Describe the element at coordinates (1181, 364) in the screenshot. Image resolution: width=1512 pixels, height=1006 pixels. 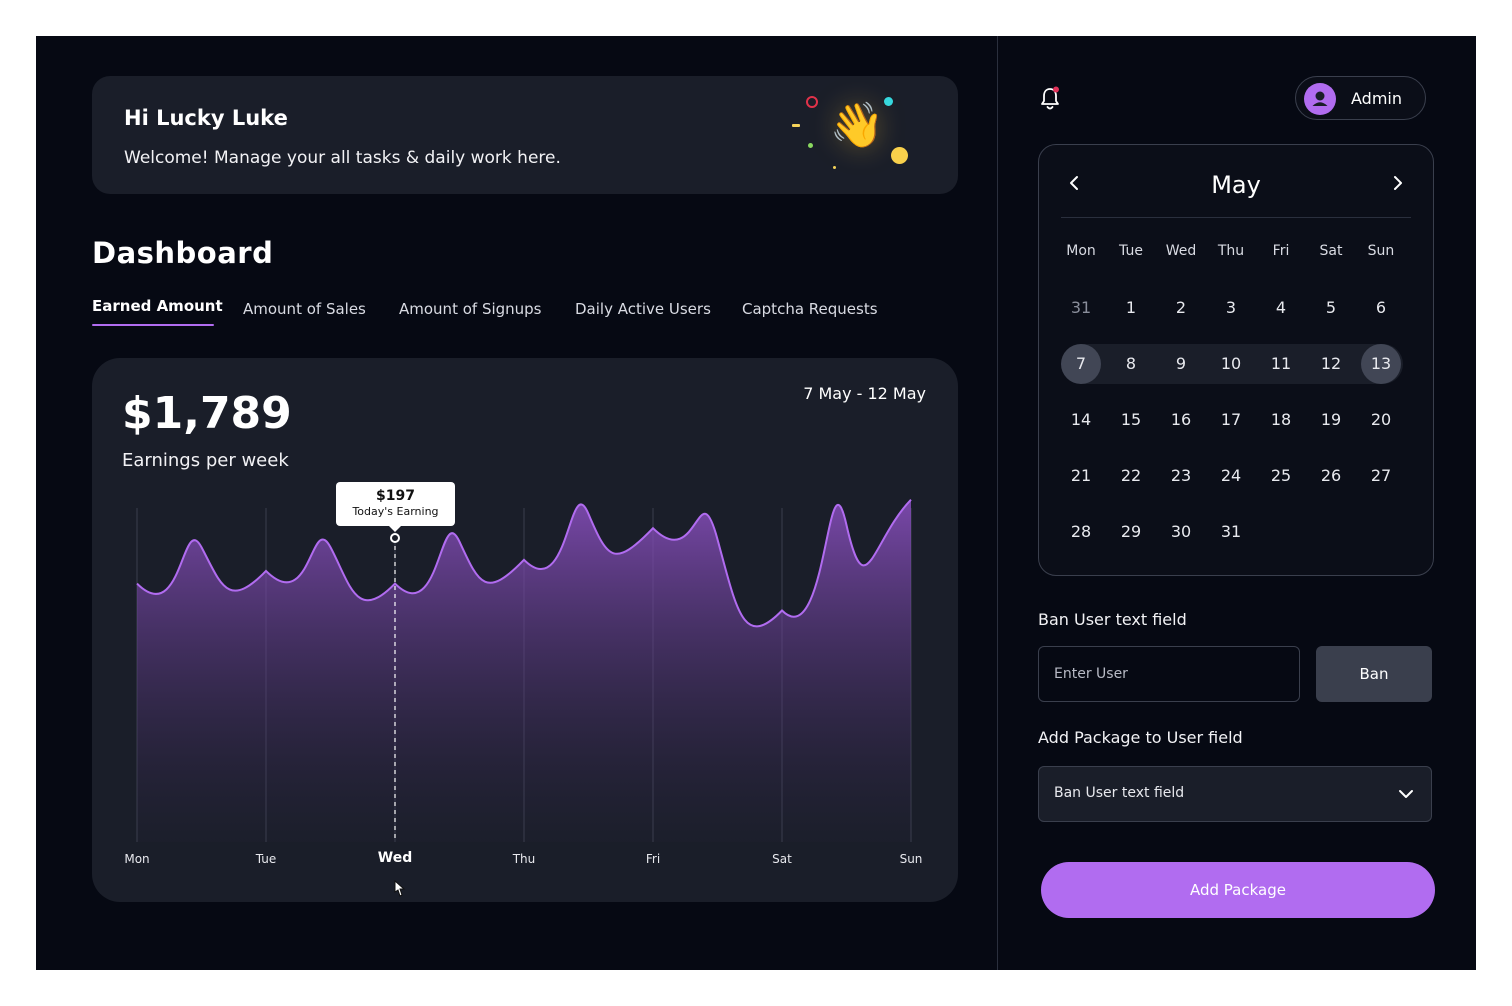
I see `calendar-day: 9` at that location.